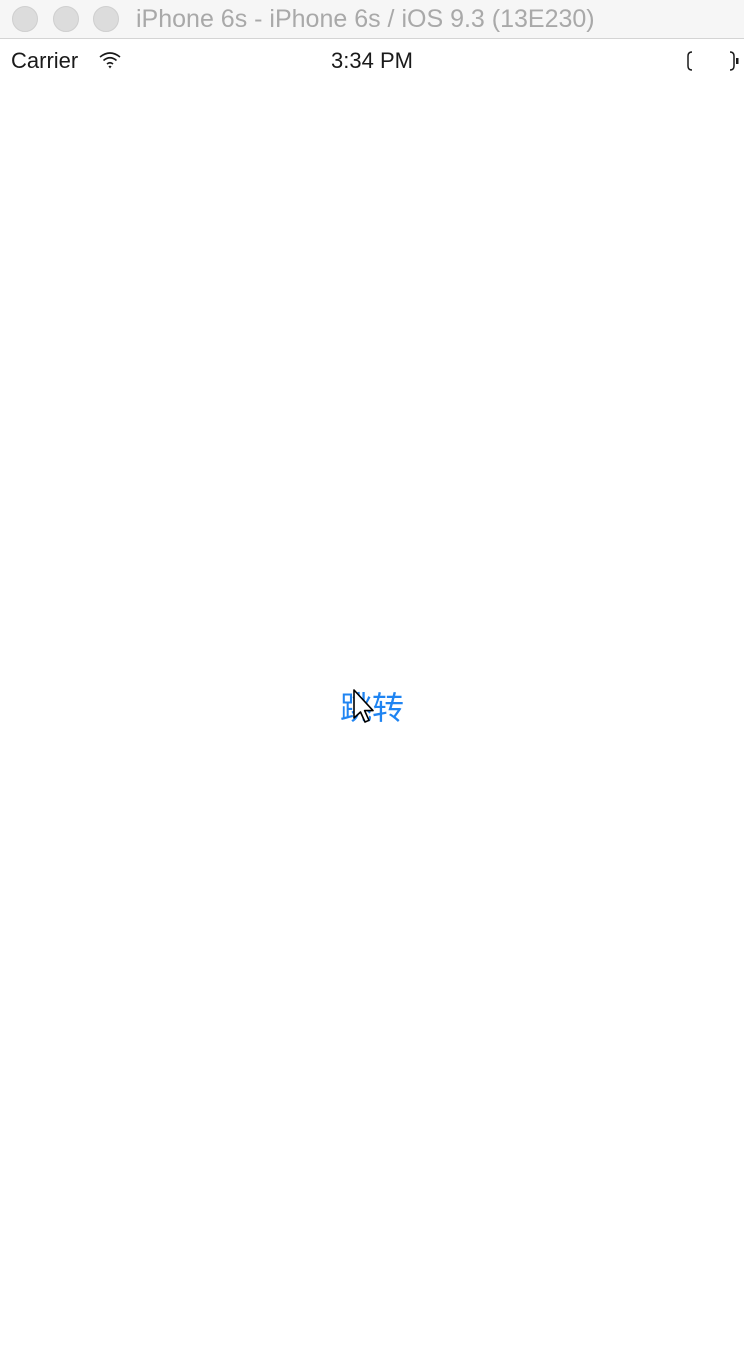 The width and height of the screenshot is (744, 1372). I want to click on status-time: 3:34 PM, so click(372, 60).